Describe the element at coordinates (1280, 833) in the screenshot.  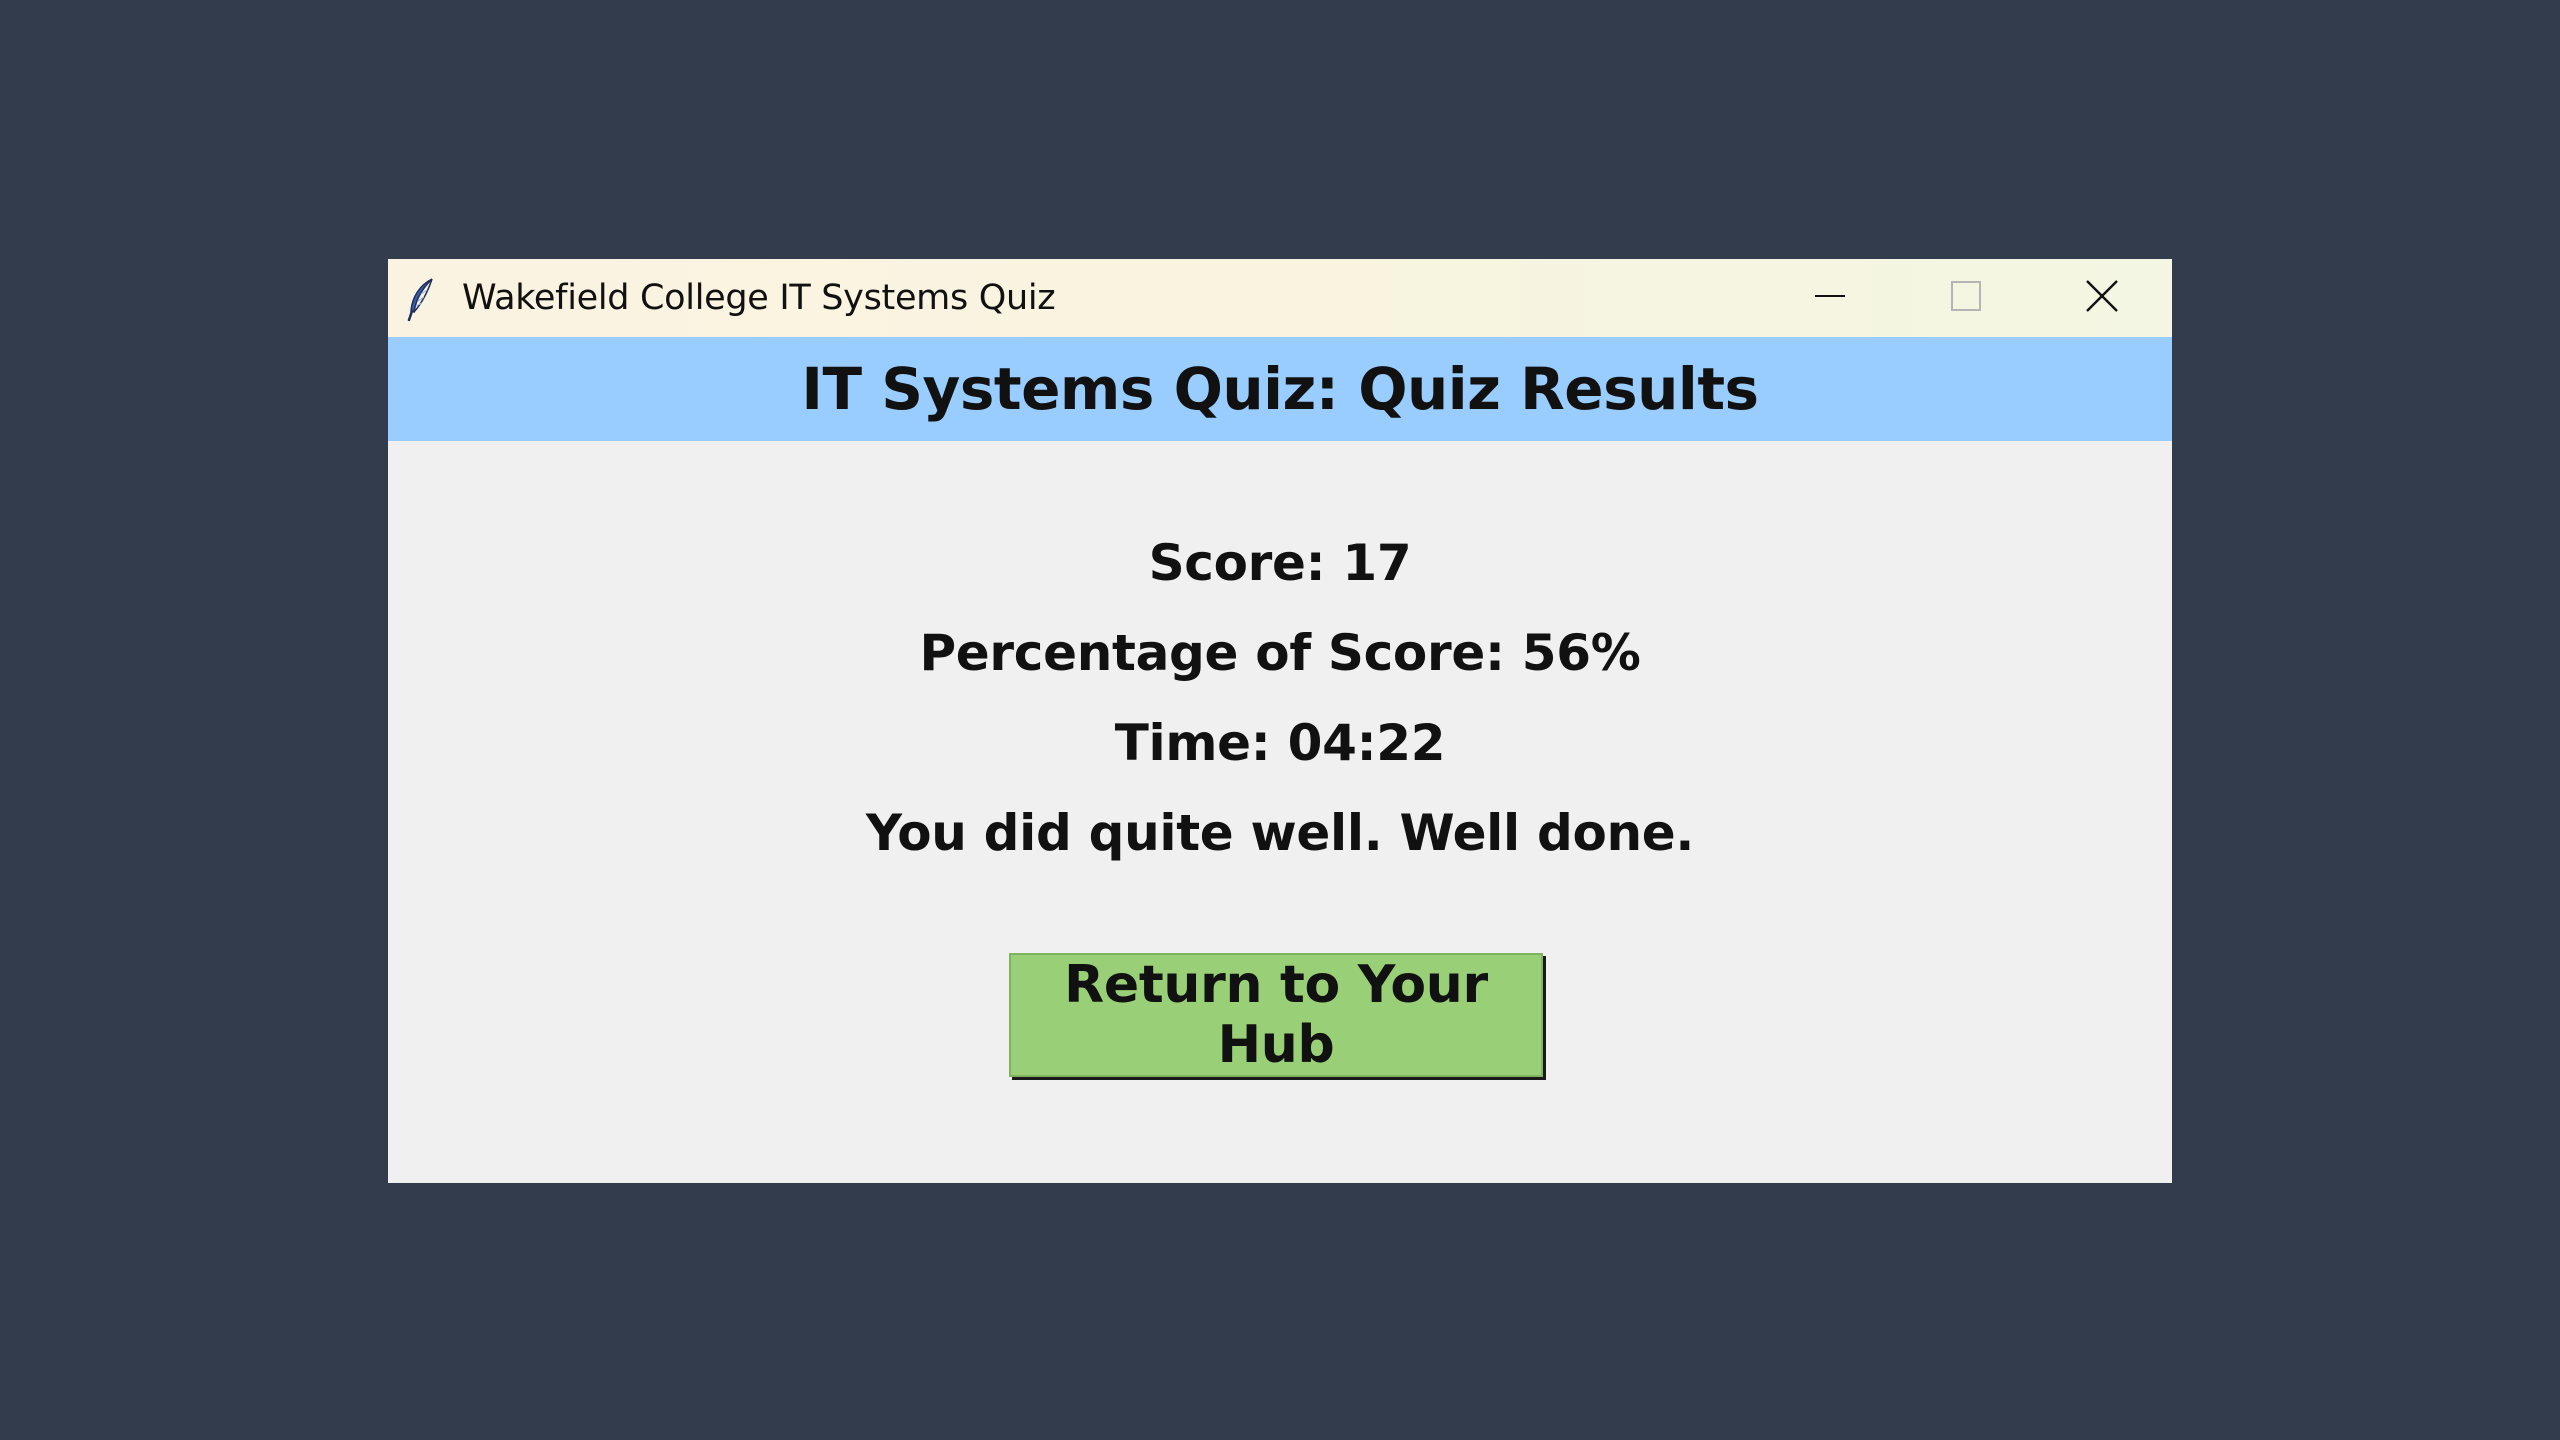
I see `feedback-message: You did quite well. Well done.` at that location.